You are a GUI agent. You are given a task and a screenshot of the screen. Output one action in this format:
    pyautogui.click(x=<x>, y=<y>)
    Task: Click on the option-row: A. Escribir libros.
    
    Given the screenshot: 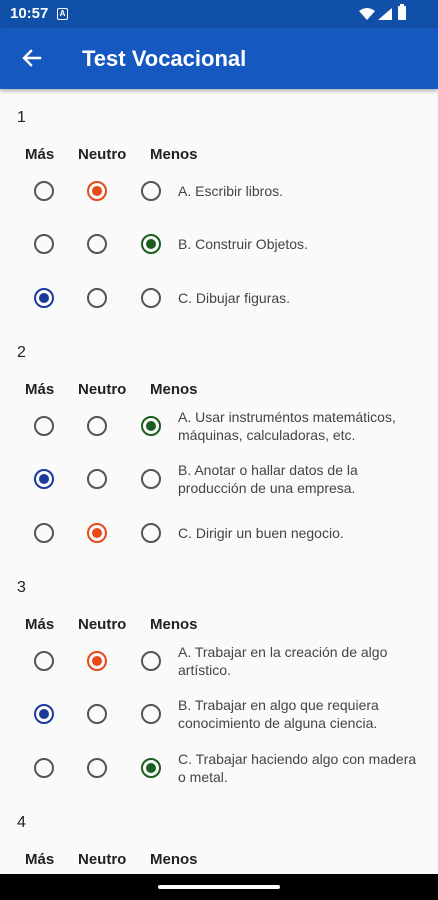 What is the action you would take?
    pyautogui.click(x=219, y=191)
    